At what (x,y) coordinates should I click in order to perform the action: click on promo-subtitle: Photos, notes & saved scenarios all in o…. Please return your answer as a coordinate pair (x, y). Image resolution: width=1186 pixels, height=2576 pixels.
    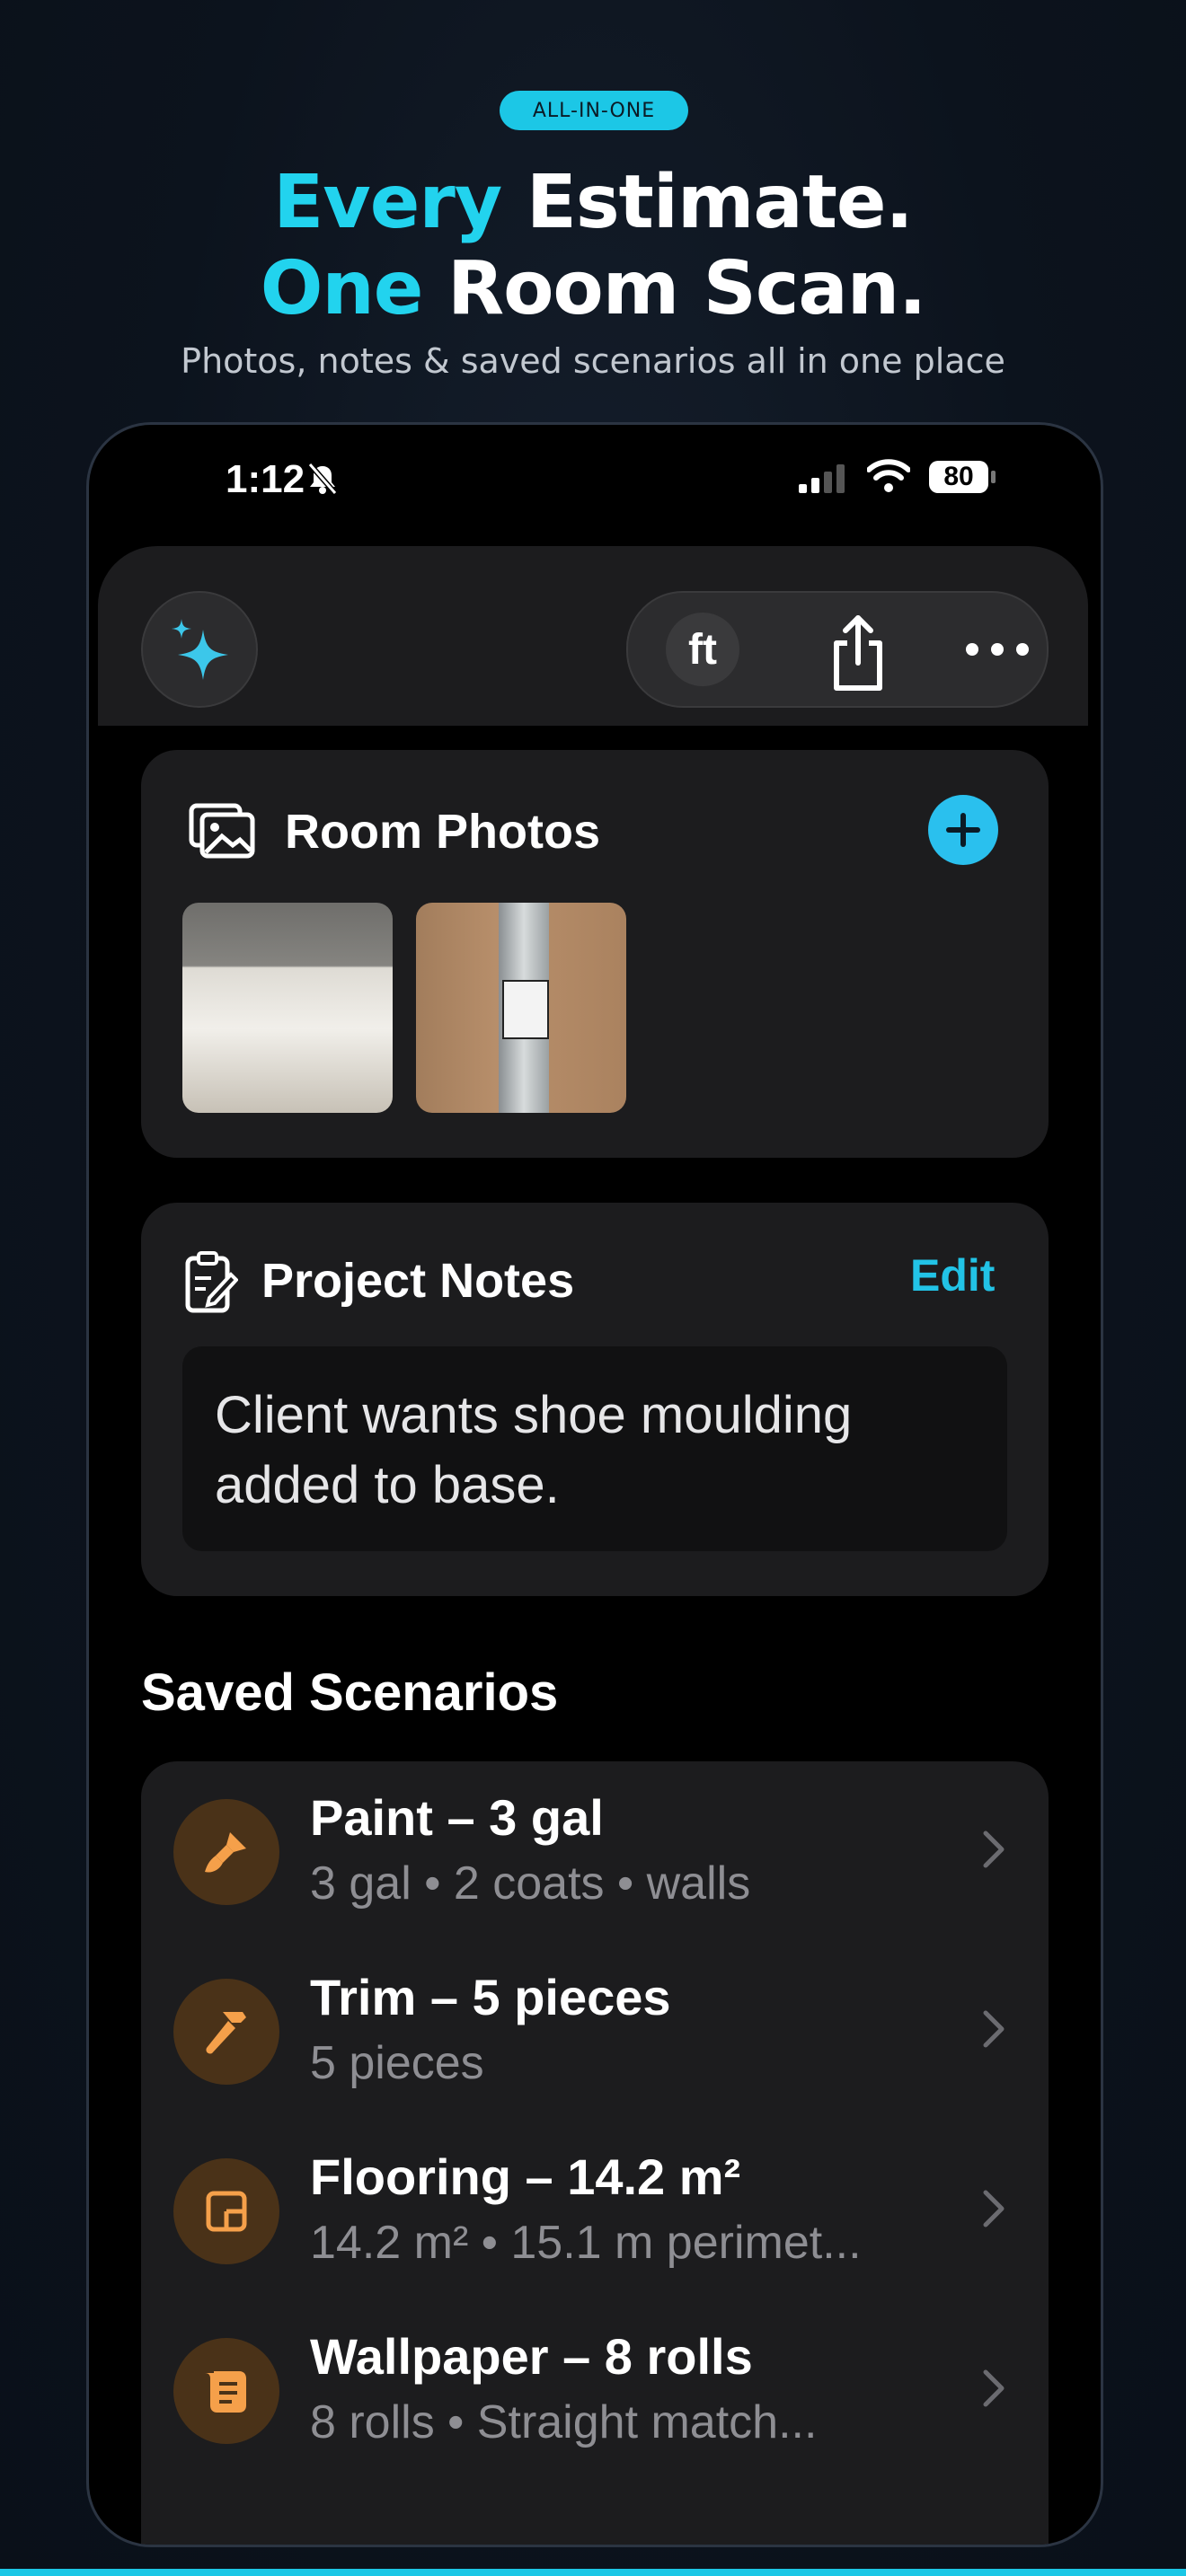
    Looking at the image, I should click on (593, 361).